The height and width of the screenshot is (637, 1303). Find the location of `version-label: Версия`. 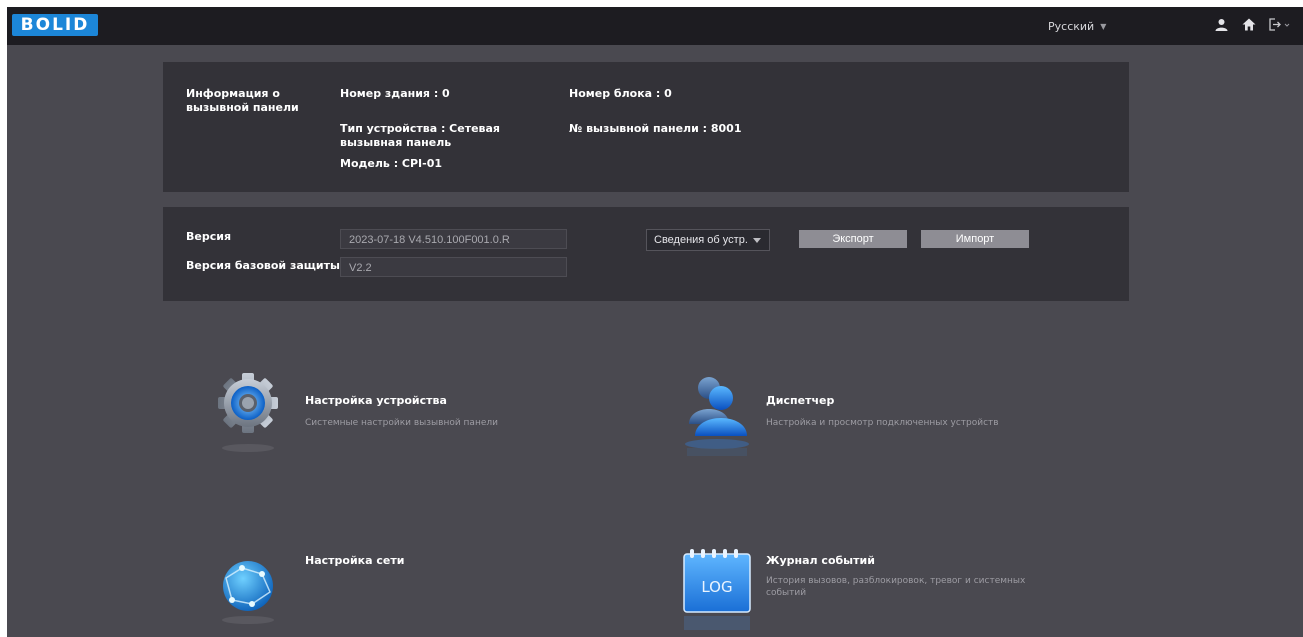

version-label: Версия is located at coordinates (209, 236).